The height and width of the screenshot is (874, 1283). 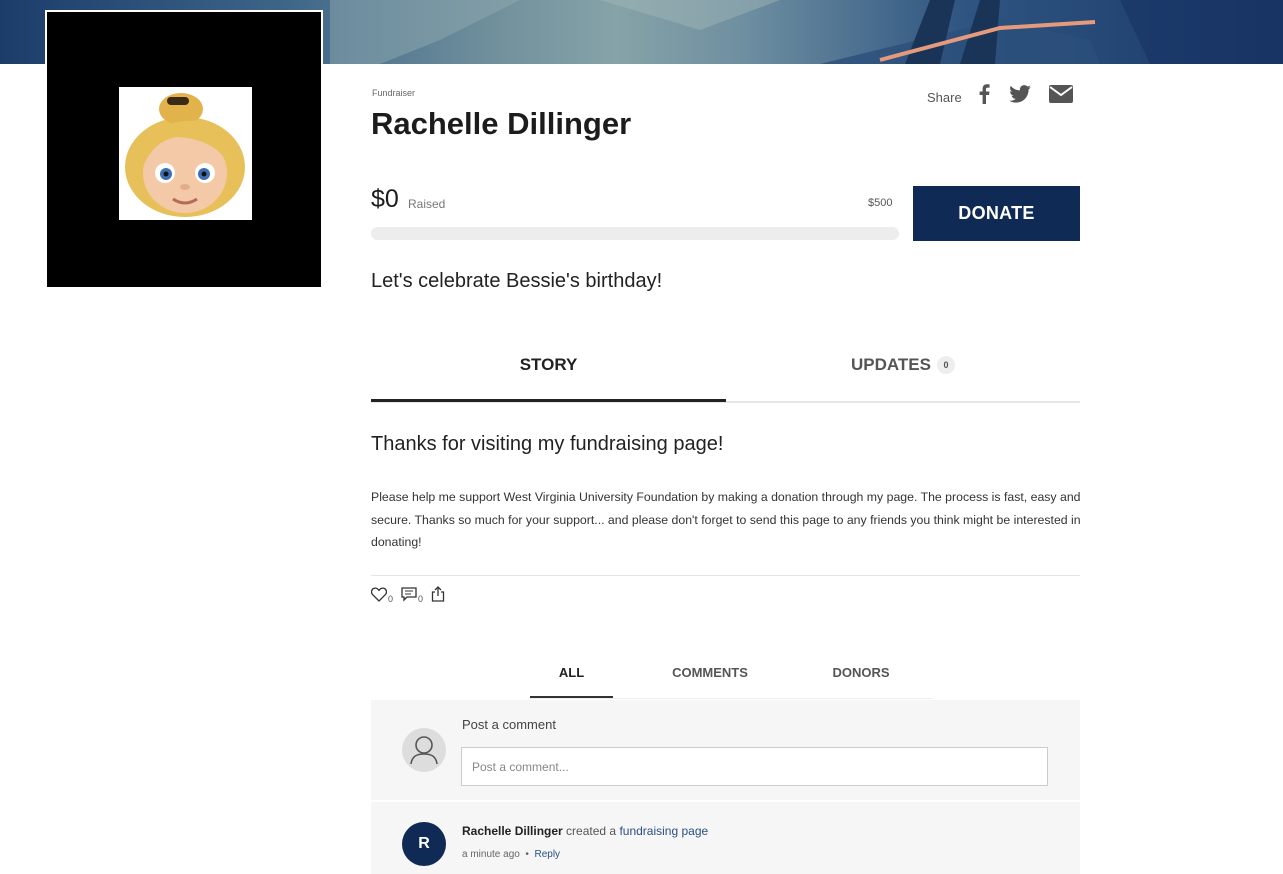 I want to click on activity-meta: a minute ago • Reply, so click(x=511, y=854).